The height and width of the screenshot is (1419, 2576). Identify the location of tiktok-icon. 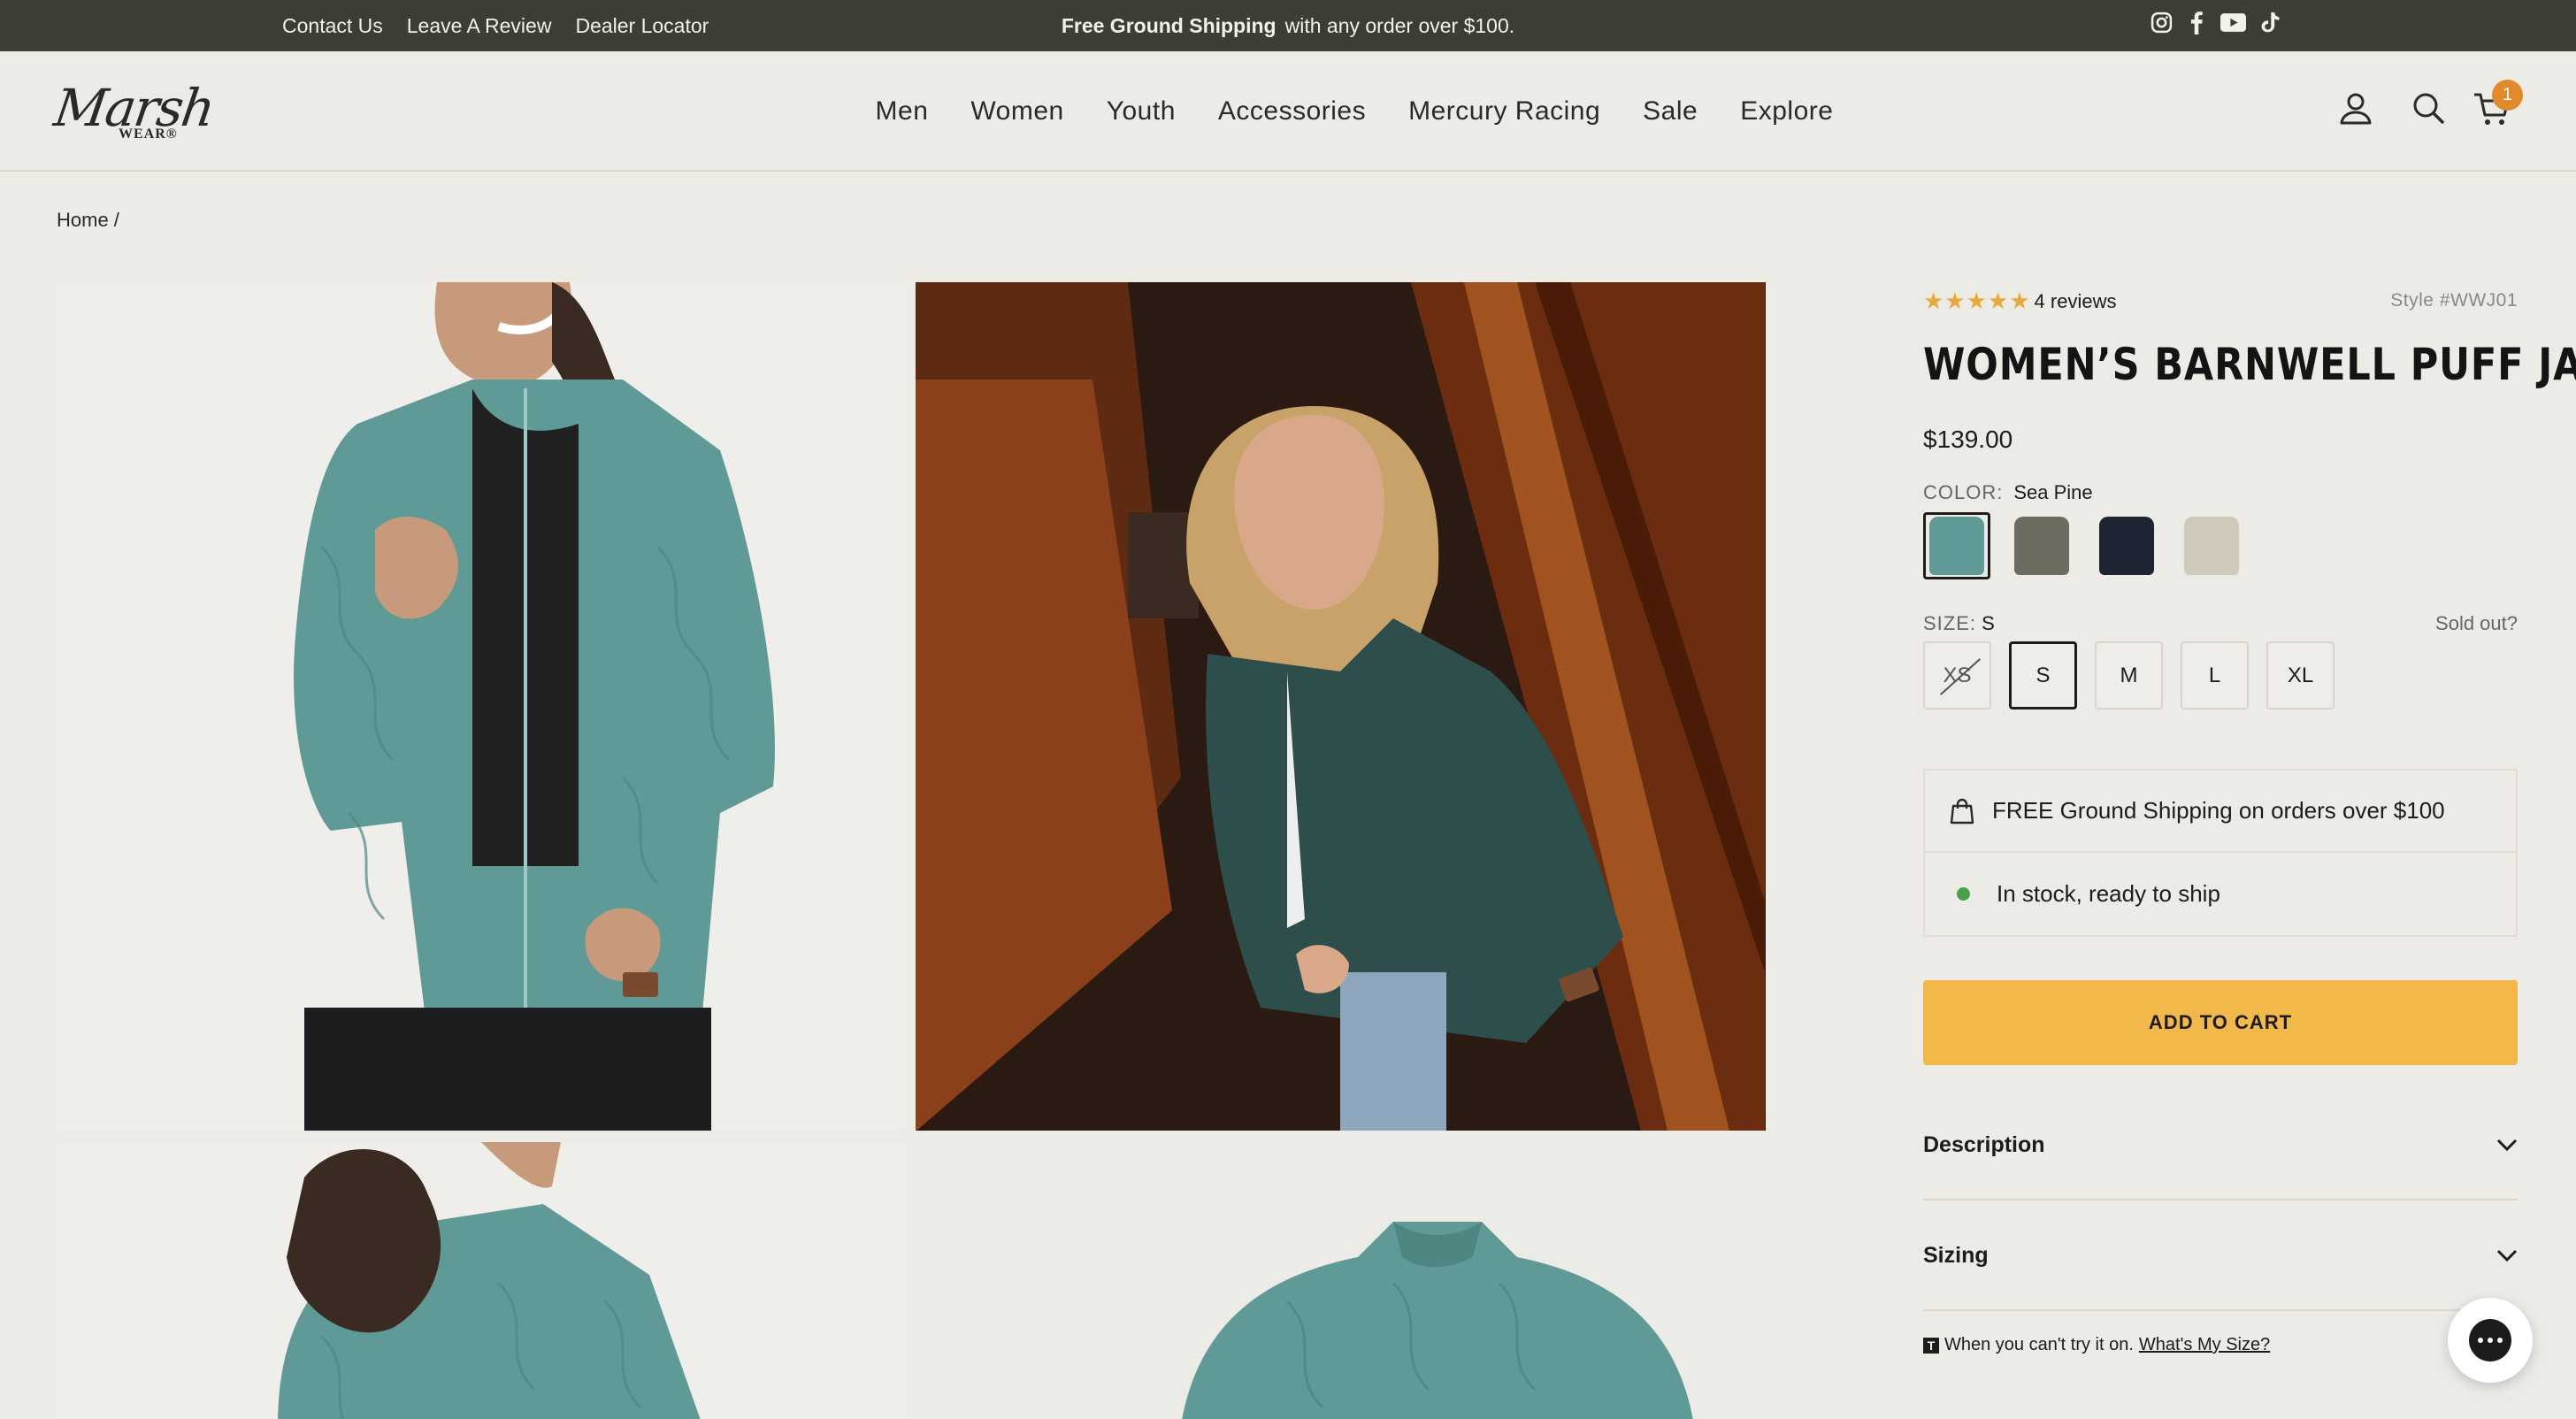
(2271, 23).